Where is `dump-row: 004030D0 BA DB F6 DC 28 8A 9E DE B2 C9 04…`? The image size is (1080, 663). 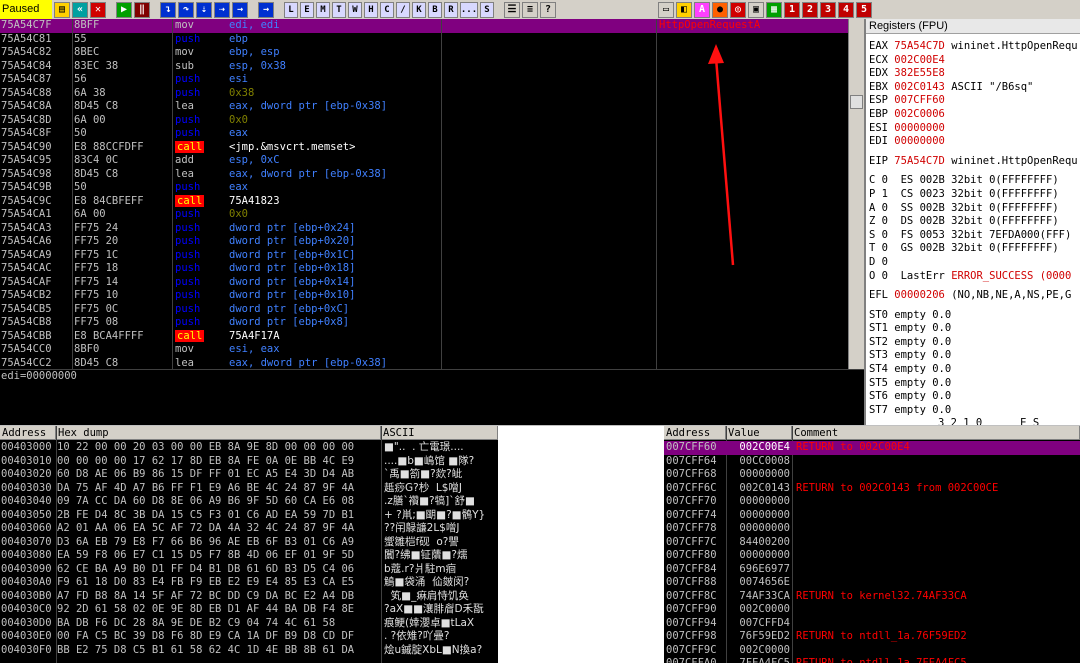
dump-row: 004030D0 BA DB F6 DC 28 8A 9E DE B2 C9 04… is located at coordinates (249, 624).